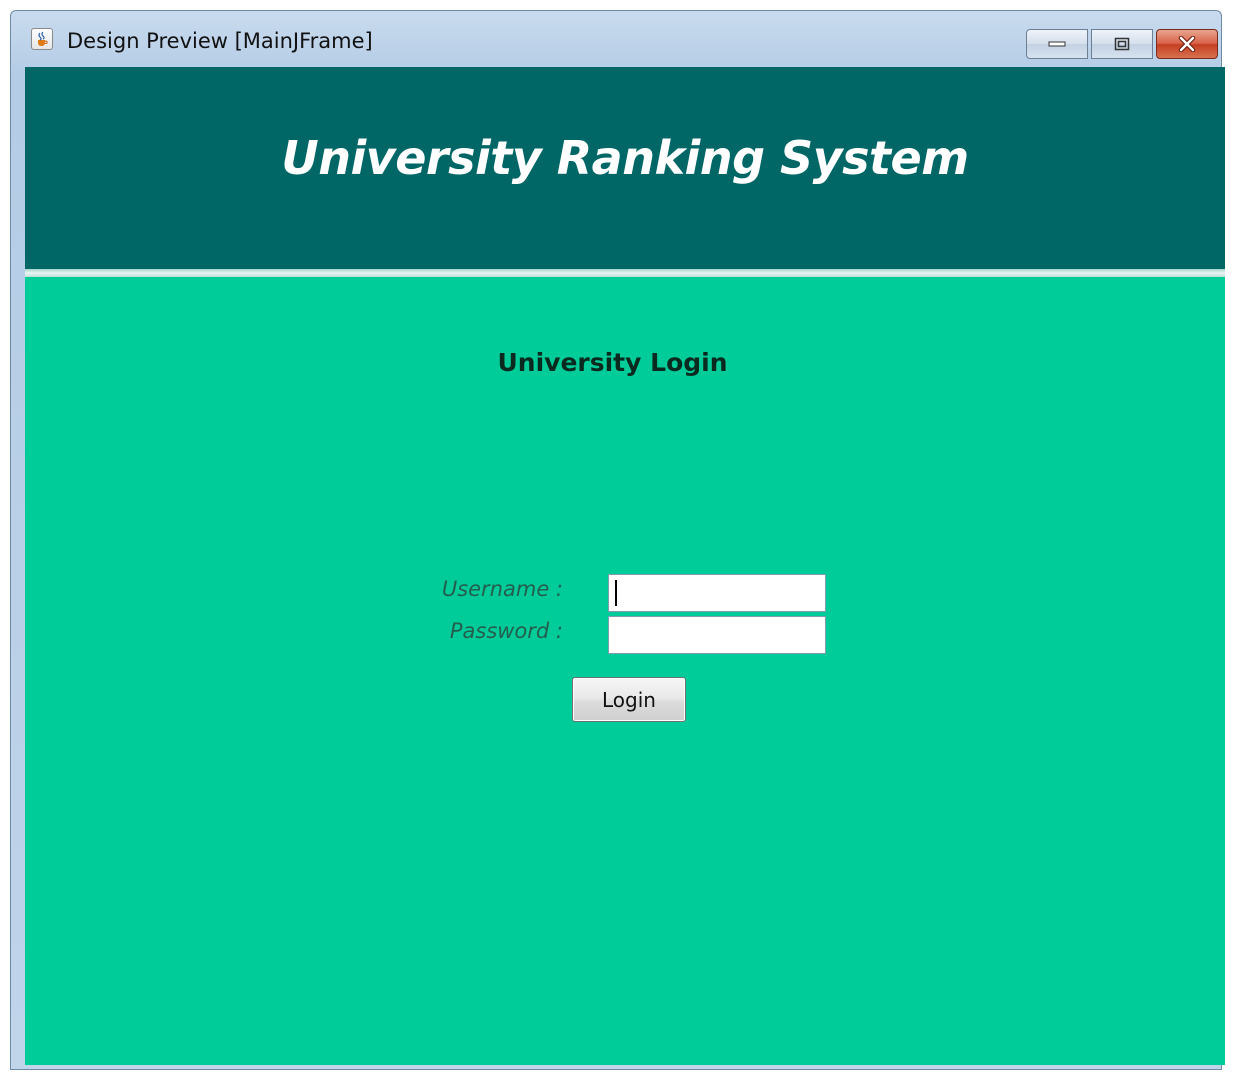  Describe the element at coordinates (717, 593) in the screenshot. I see `username-input` at that location.